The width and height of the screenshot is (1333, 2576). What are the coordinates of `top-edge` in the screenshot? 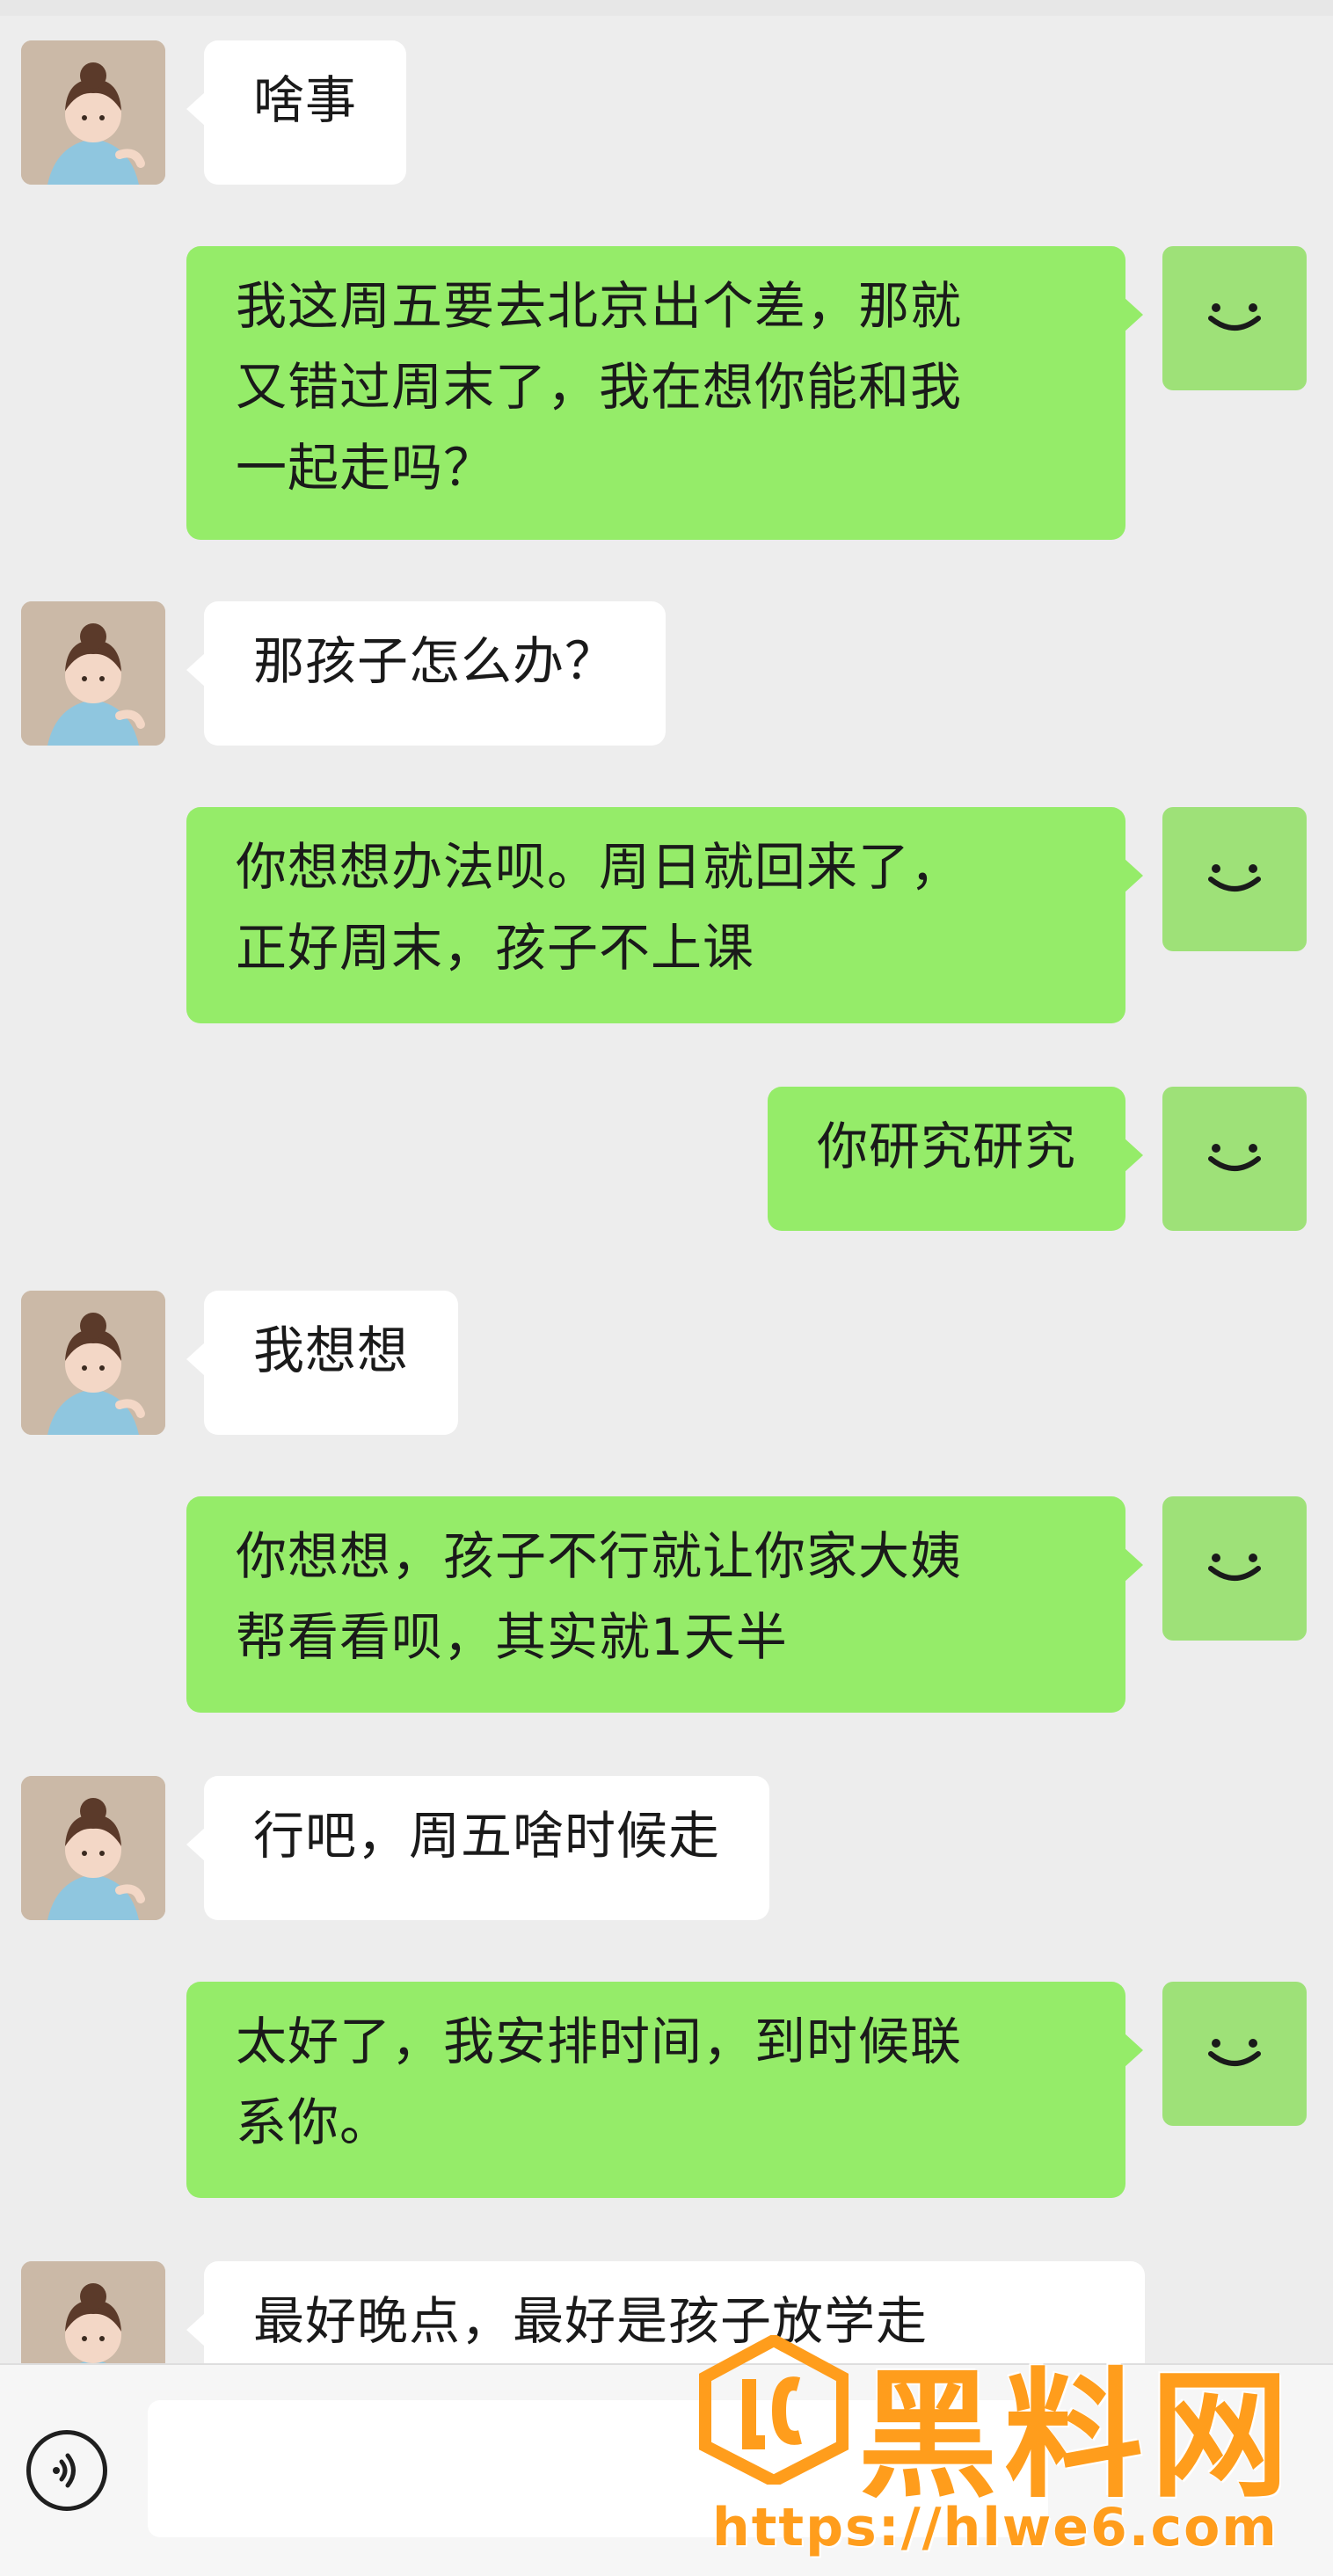 It's located at (666, 8).